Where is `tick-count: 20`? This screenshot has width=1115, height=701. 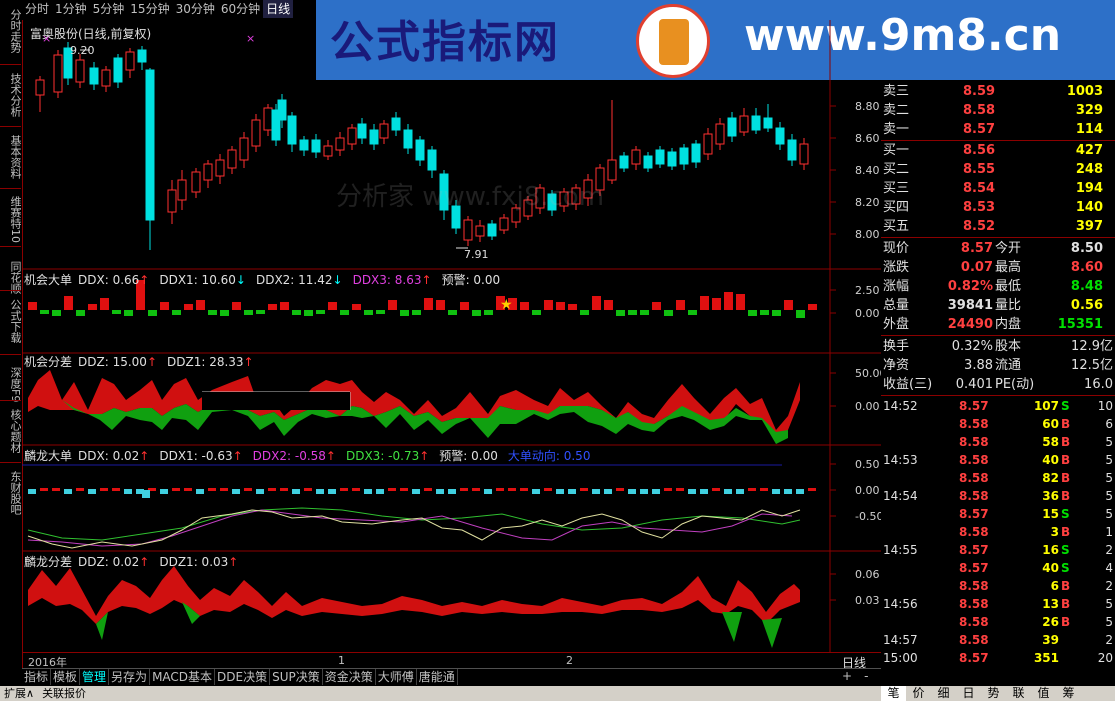
tick-count: 20 is located at coordinates (1105, 658).